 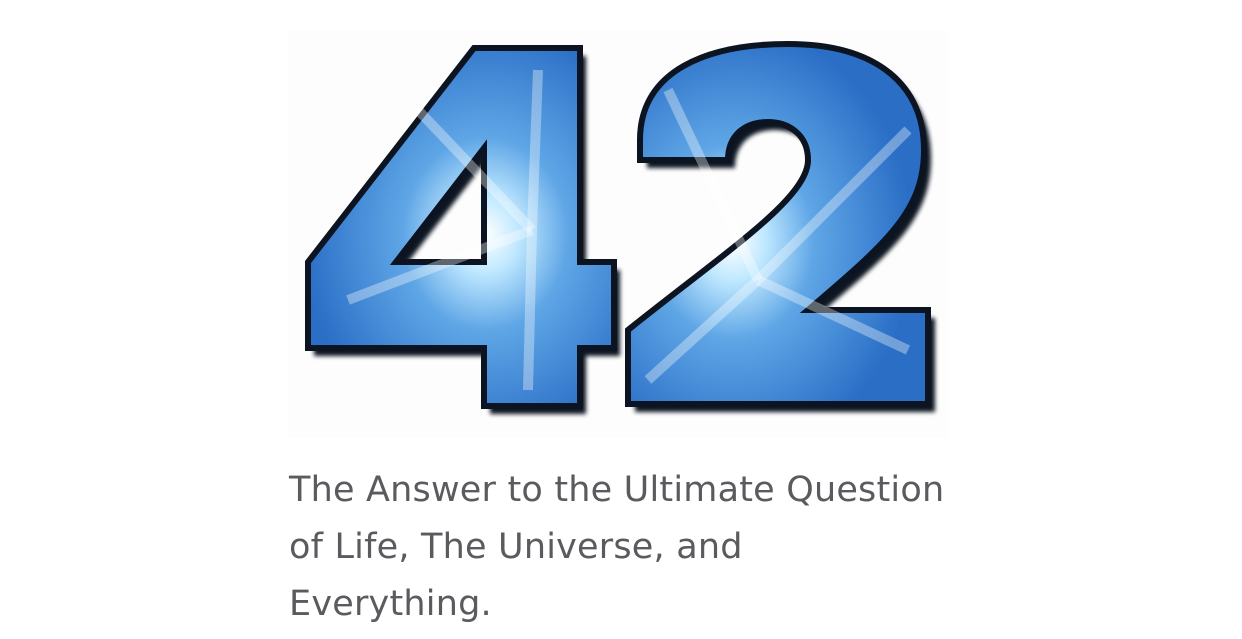 I want to click on digit-two, so click(x=780, y=226).